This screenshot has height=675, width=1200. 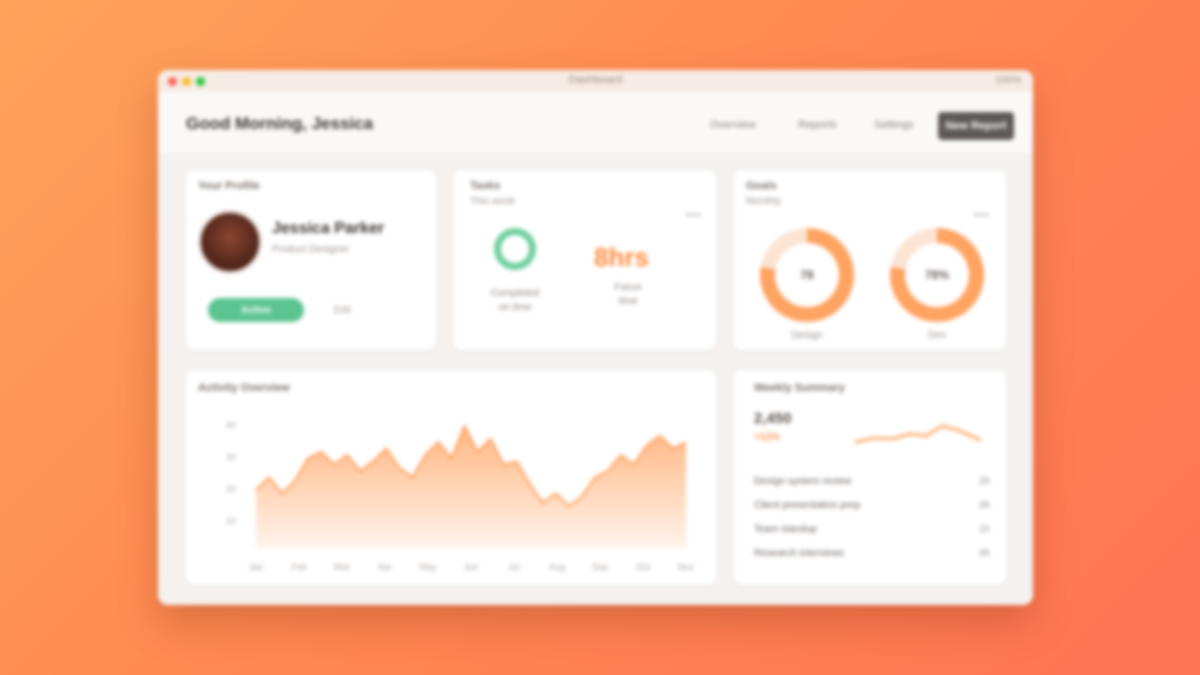 What do you see at coordinates (231, 489) in the screenshot?
I see `y-tick-label: 20` at bounding box center [231, 489].